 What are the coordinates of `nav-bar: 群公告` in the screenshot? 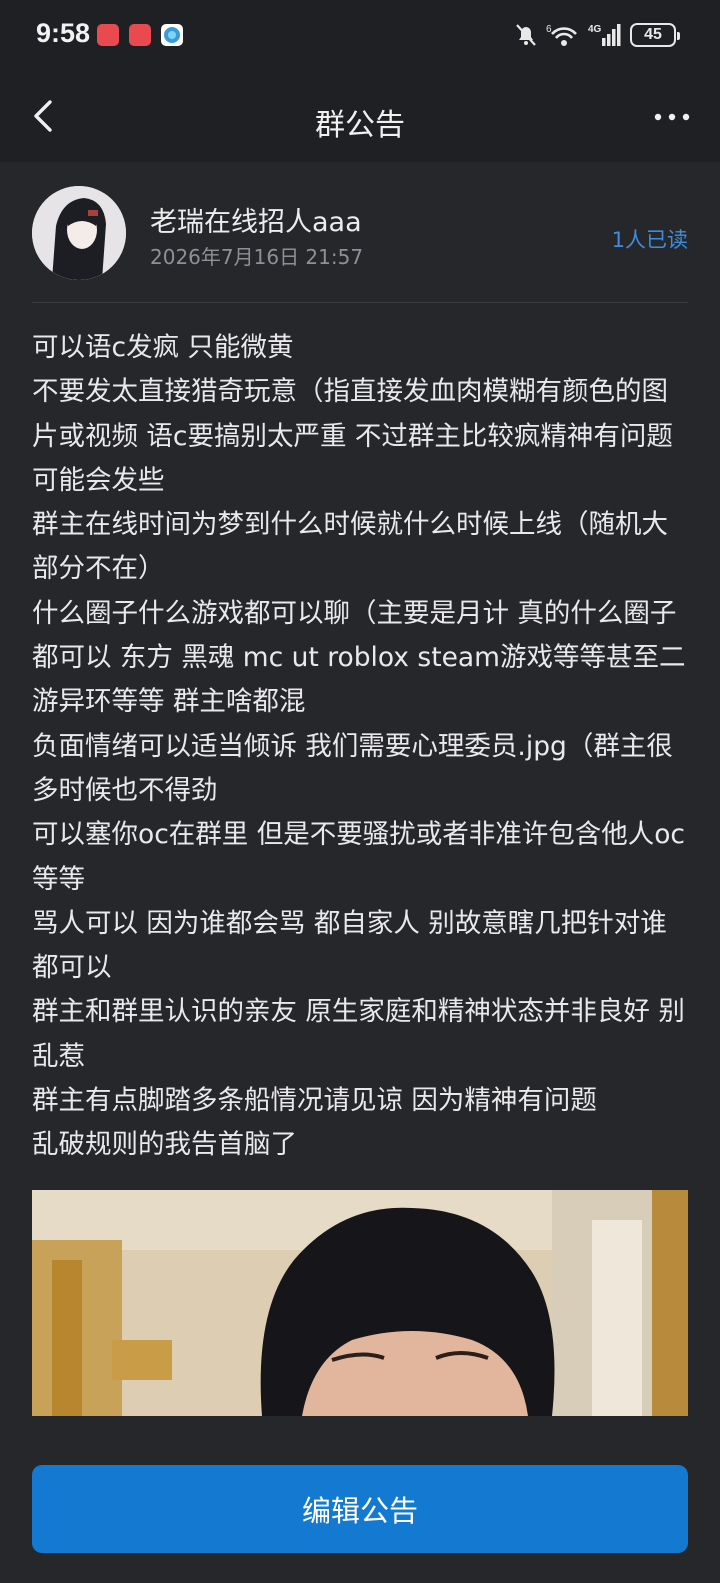 It's located at (360, 117).